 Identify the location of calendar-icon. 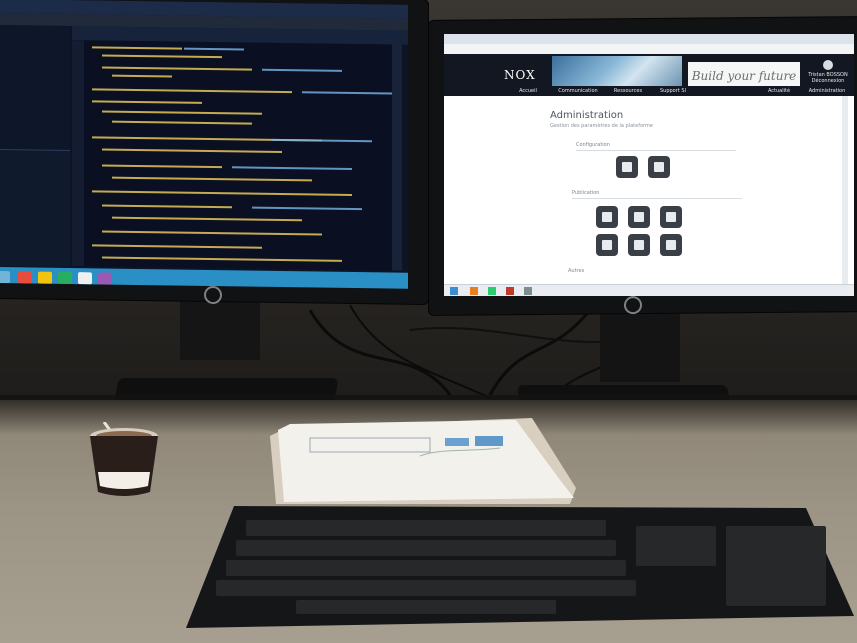
(639, 217).